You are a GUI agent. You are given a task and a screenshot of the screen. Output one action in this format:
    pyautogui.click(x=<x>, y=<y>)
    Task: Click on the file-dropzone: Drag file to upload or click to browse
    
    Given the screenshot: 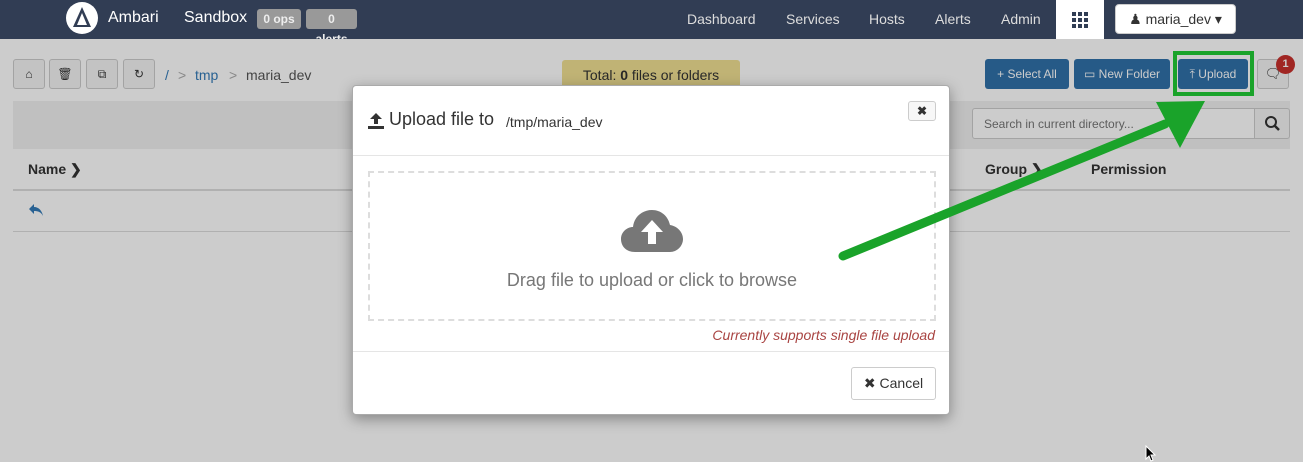 What is the action you would take?
    pyautogui.click(x=652, y=246)
    